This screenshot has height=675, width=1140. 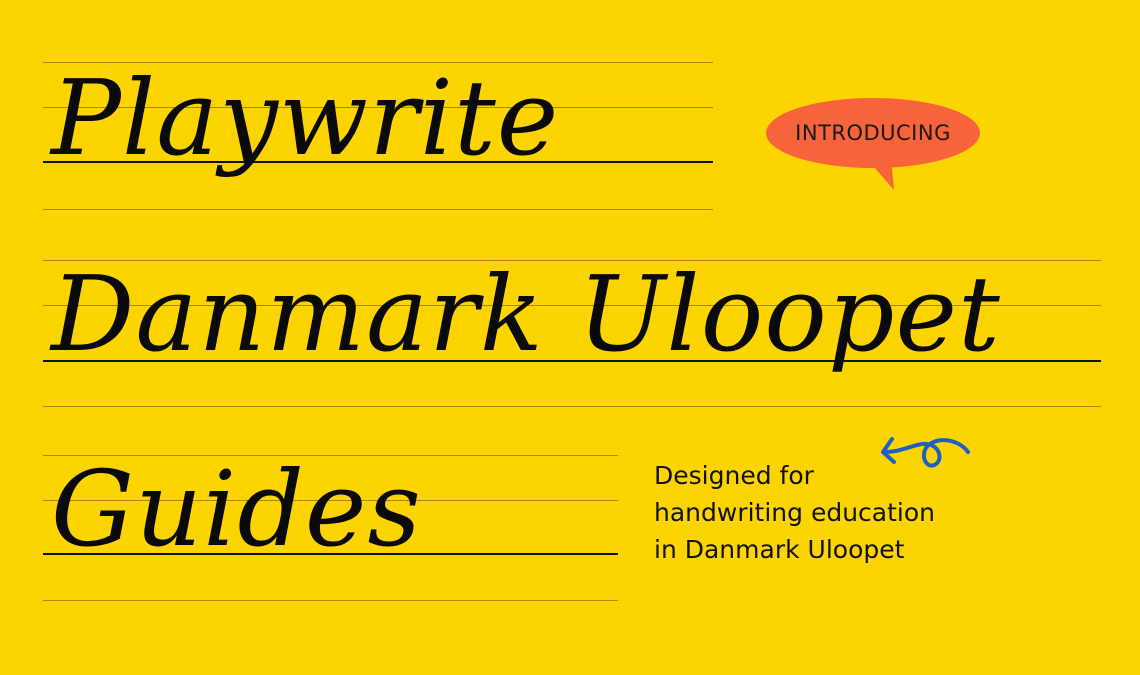 What do you see at coordinates (873, 133) in the screenshot?
I see `badge-label: INTRODUCING` at bounding box center [873, 133].